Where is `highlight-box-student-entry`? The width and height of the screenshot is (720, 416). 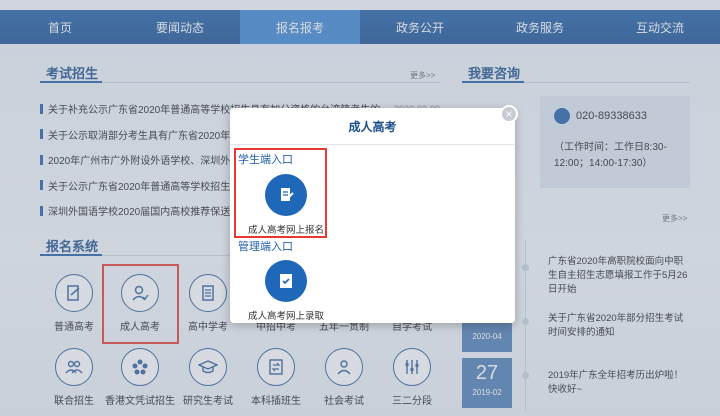
highlight-box-student-entry is located at coordinates (280, 193).